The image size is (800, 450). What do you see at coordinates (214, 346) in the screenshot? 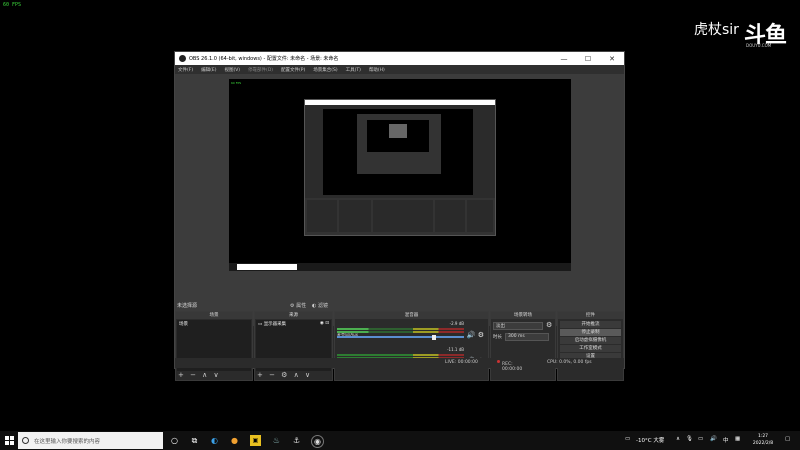
I see `scenes-dock: 场景 场景 + − ∧ ∨` at bounding box center [214, 346].